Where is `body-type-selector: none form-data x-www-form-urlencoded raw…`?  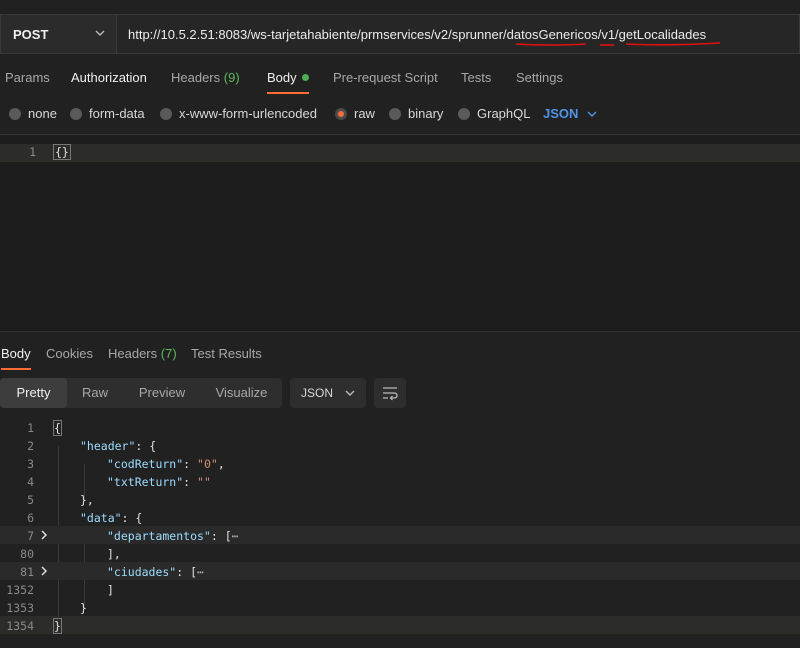 body-type-selector: none form-data x-www-form-urlencoded raw… is located at coordinates (400, 114).